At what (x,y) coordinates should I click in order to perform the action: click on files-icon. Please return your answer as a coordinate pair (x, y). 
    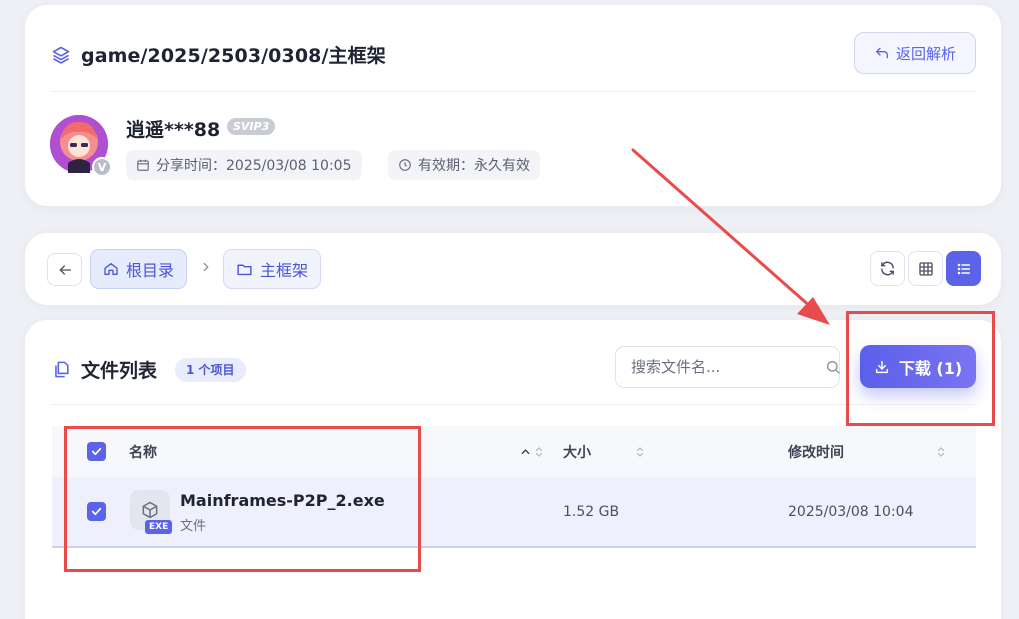
    Looking at the image, I should click on (61, 369).